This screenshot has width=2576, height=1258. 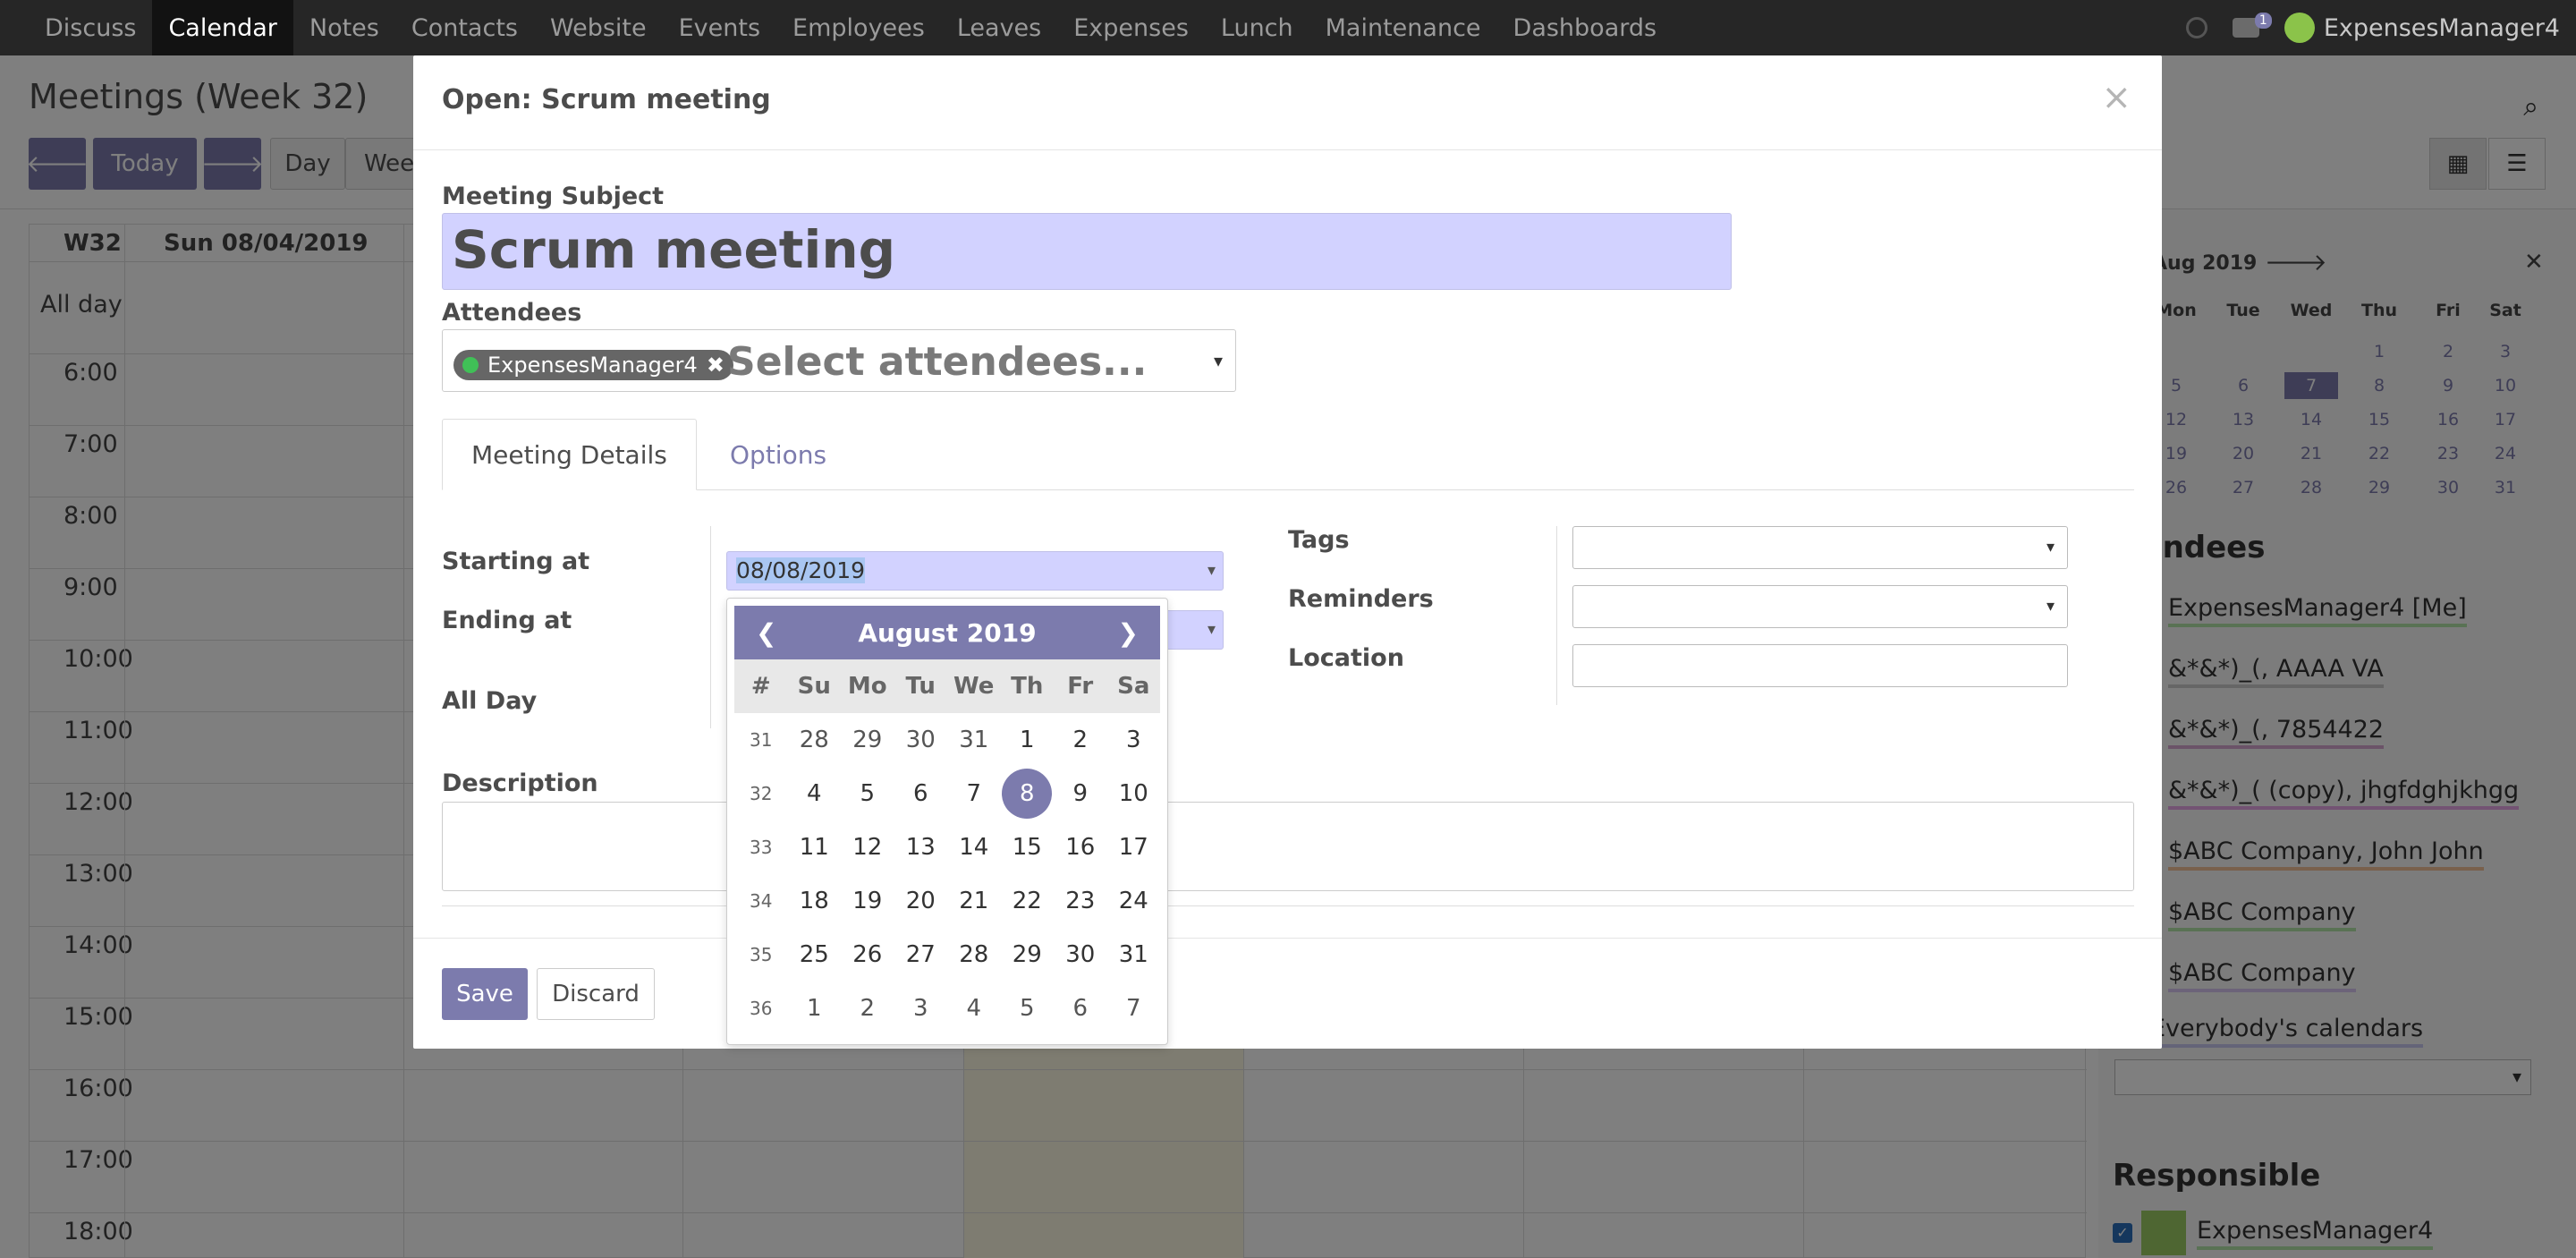 I want to click on week-number: 36, so click(x=761, y=1009).